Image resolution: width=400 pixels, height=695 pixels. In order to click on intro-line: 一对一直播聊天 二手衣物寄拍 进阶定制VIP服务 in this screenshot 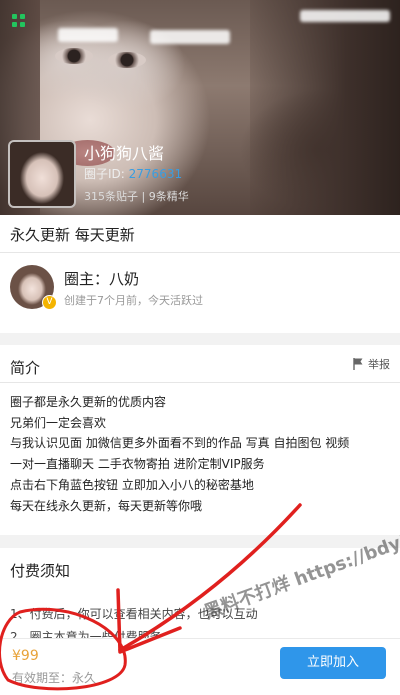, I will do `click(137, 464)`.